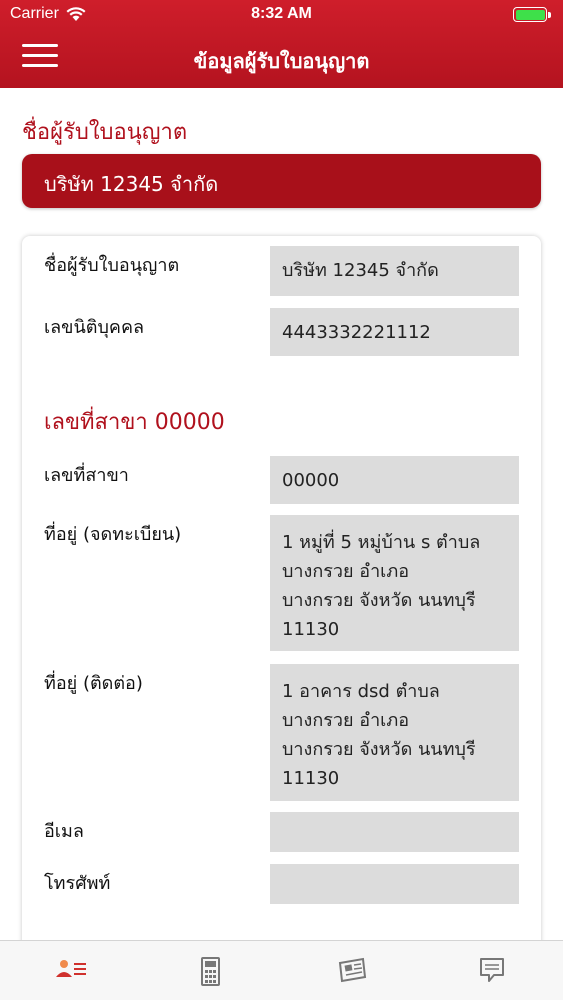 Image resolution: width=563 pixels, height=1000 pixels. I want to click on branch-number-field: 00000, so click(394, 480).